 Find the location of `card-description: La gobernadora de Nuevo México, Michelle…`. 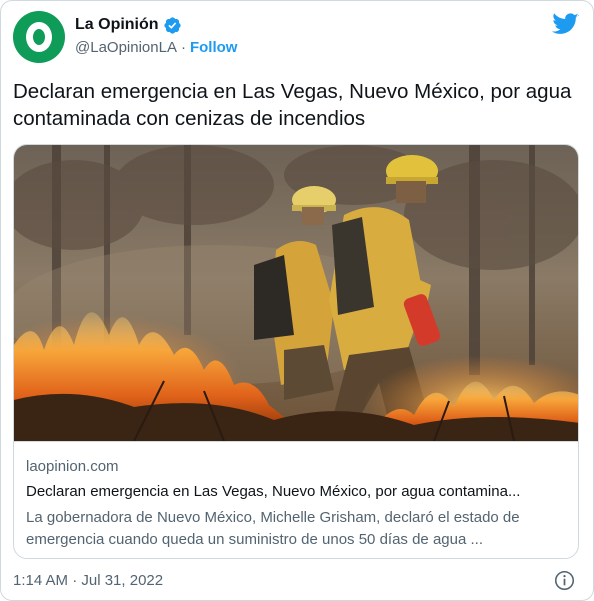

card-description: La gobernadora de Nuevo México, Michelle… is located at coordinates (273, 528).